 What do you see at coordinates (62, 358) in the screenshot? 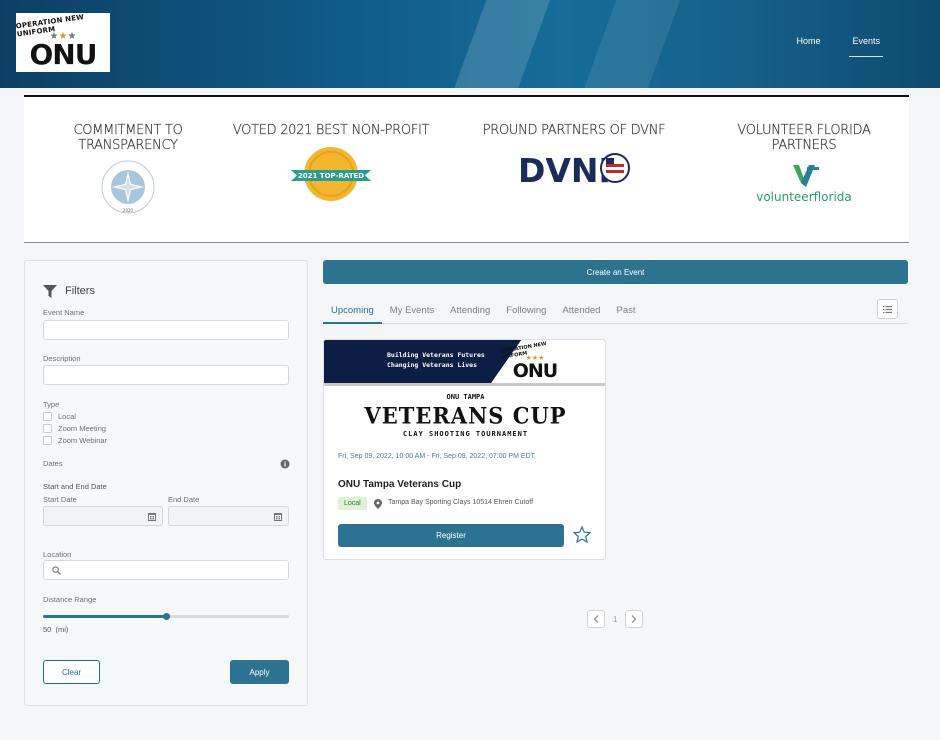
I see `description-label: Description` at bounding box center [62, 358].